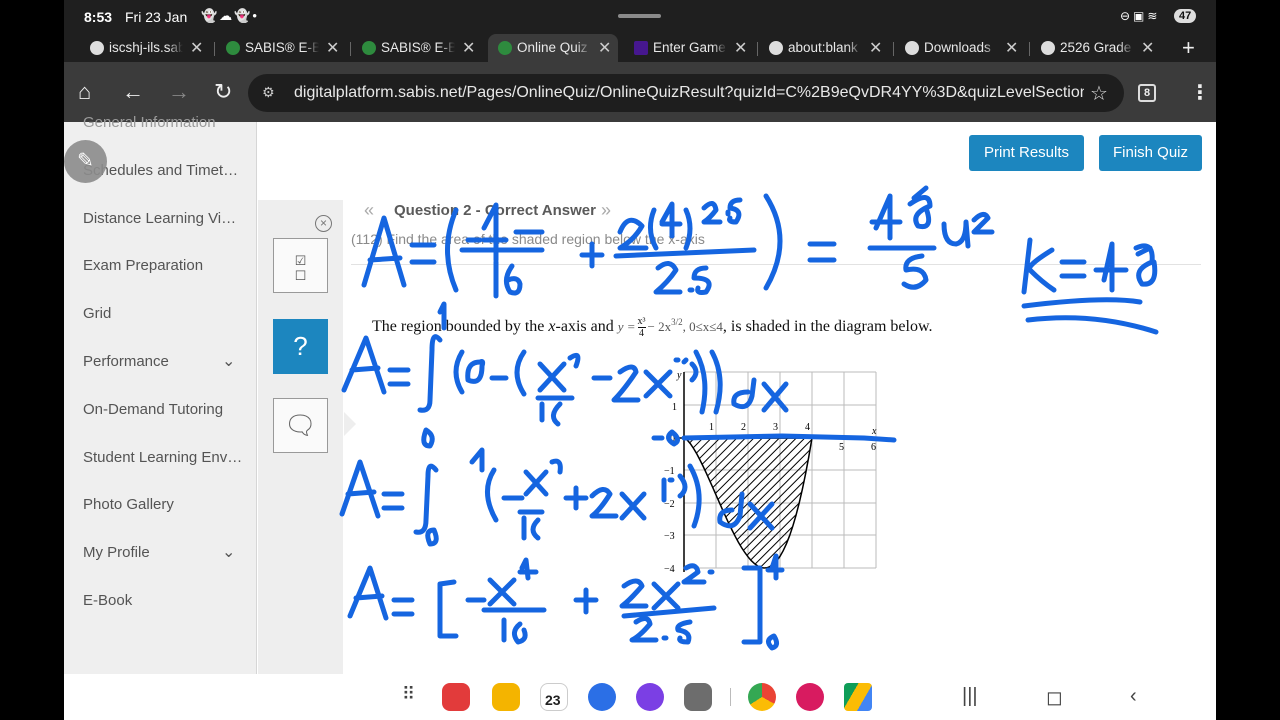 The height and width of the screenshot is (720, 1280). Describe the element at coordinates (84, 92) in the screenshot. I see `home-icon: ⌂` at that location.